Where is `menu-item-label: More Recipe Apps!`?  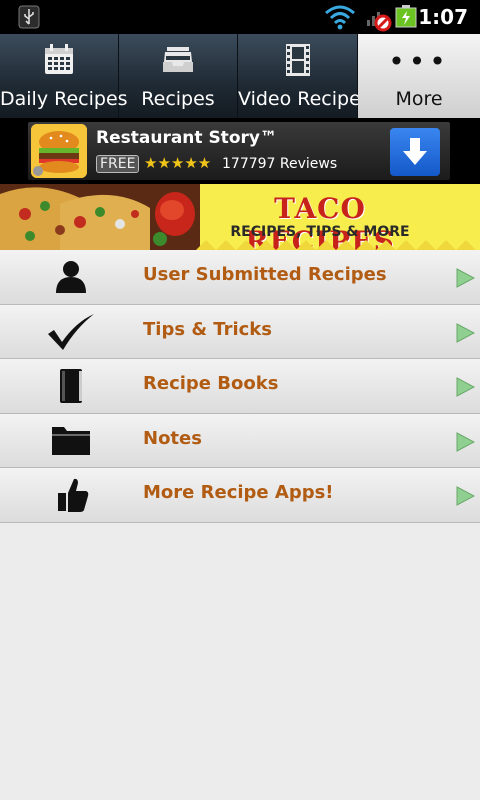
menu-item-label: More Recipe Apps! is located at coordinates (238, 492).